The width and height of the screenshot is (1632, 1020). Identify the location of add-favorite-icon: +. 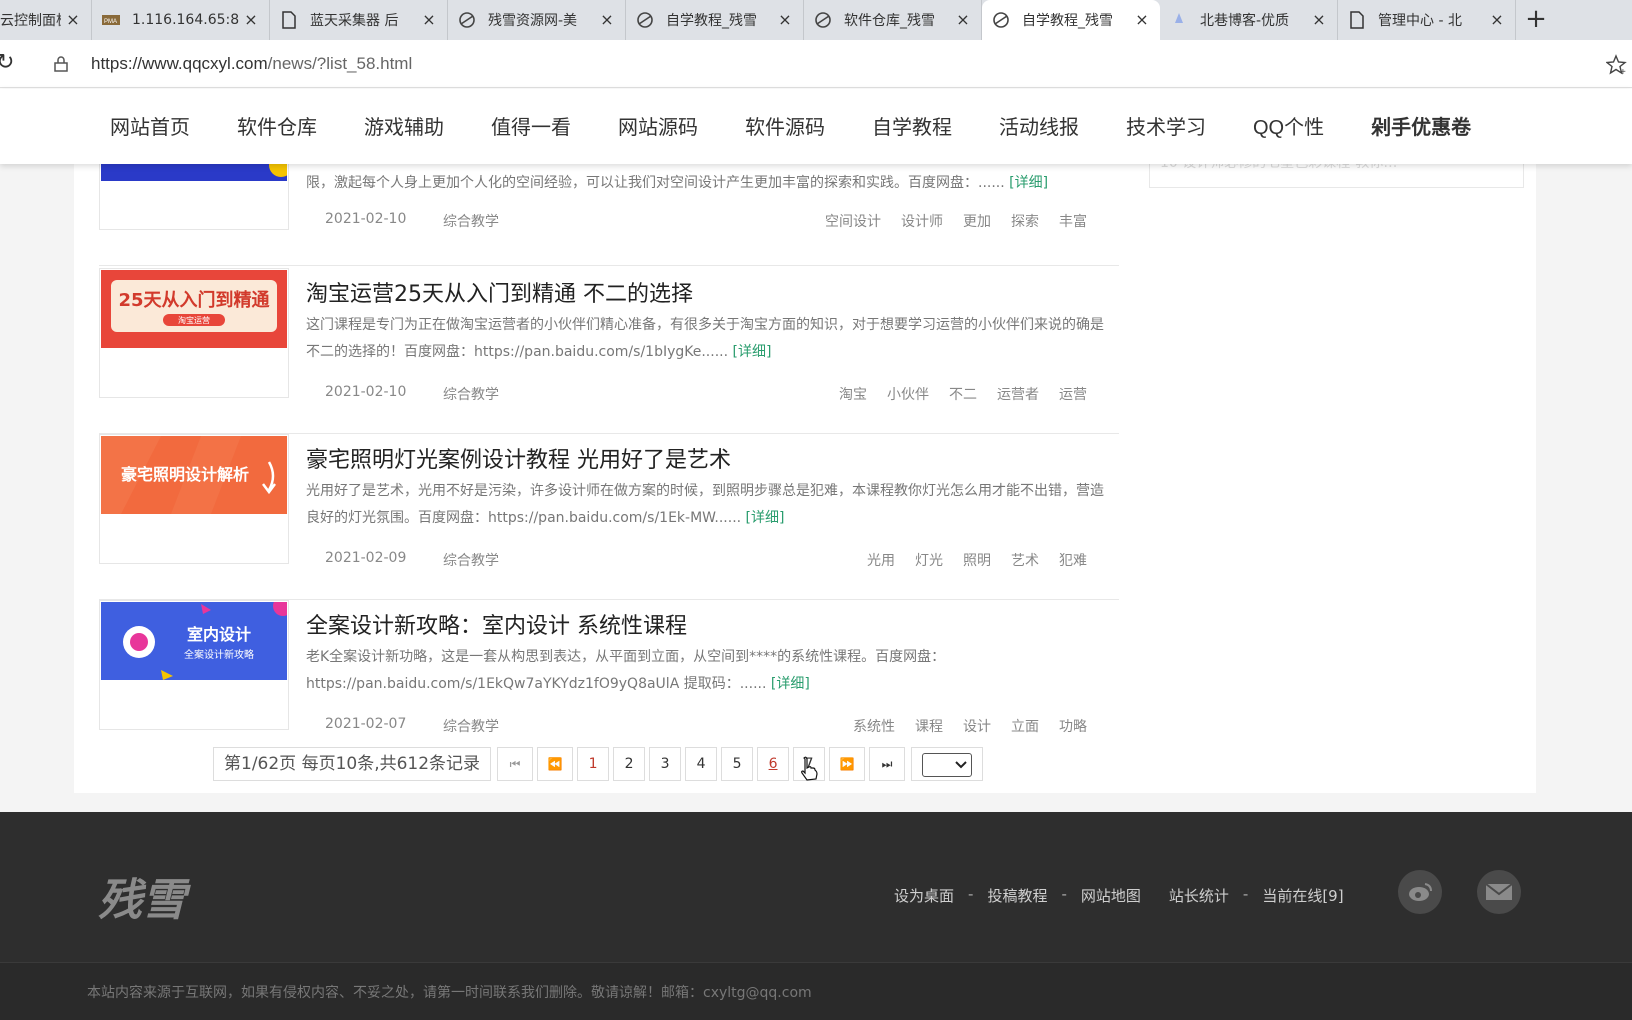
(1616, 66).